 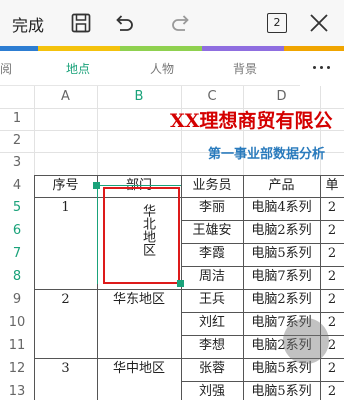 I want to click on page-count-button: 2, so click(x=277, y=23).